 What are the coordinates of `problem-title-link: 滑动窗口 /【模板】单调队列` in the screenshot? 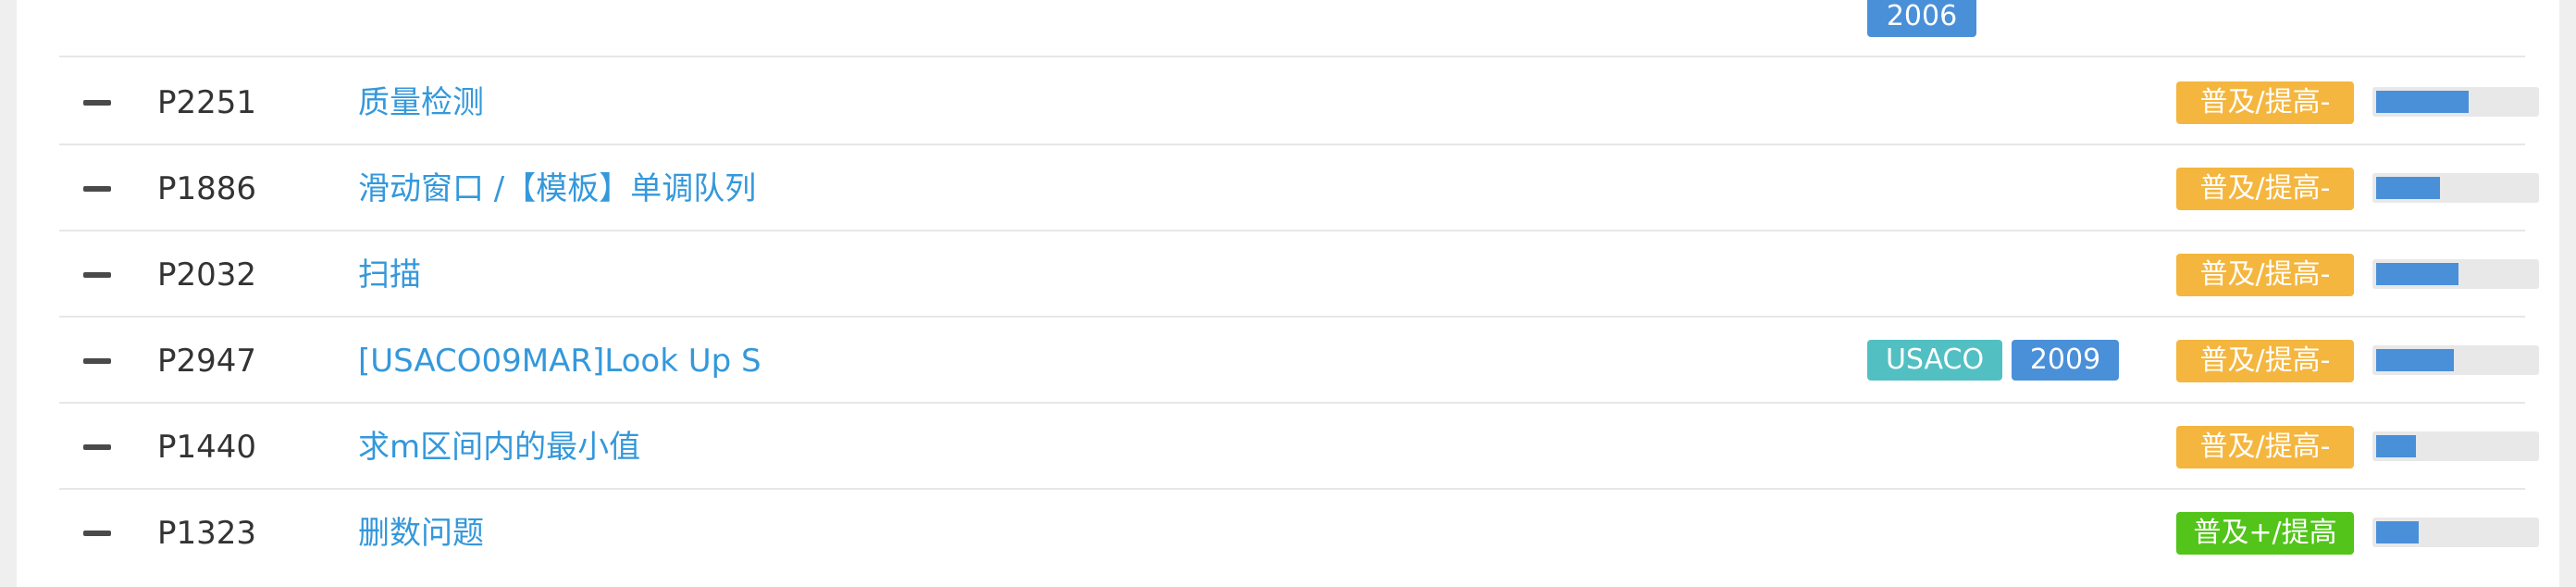 It's located at (557, 188).